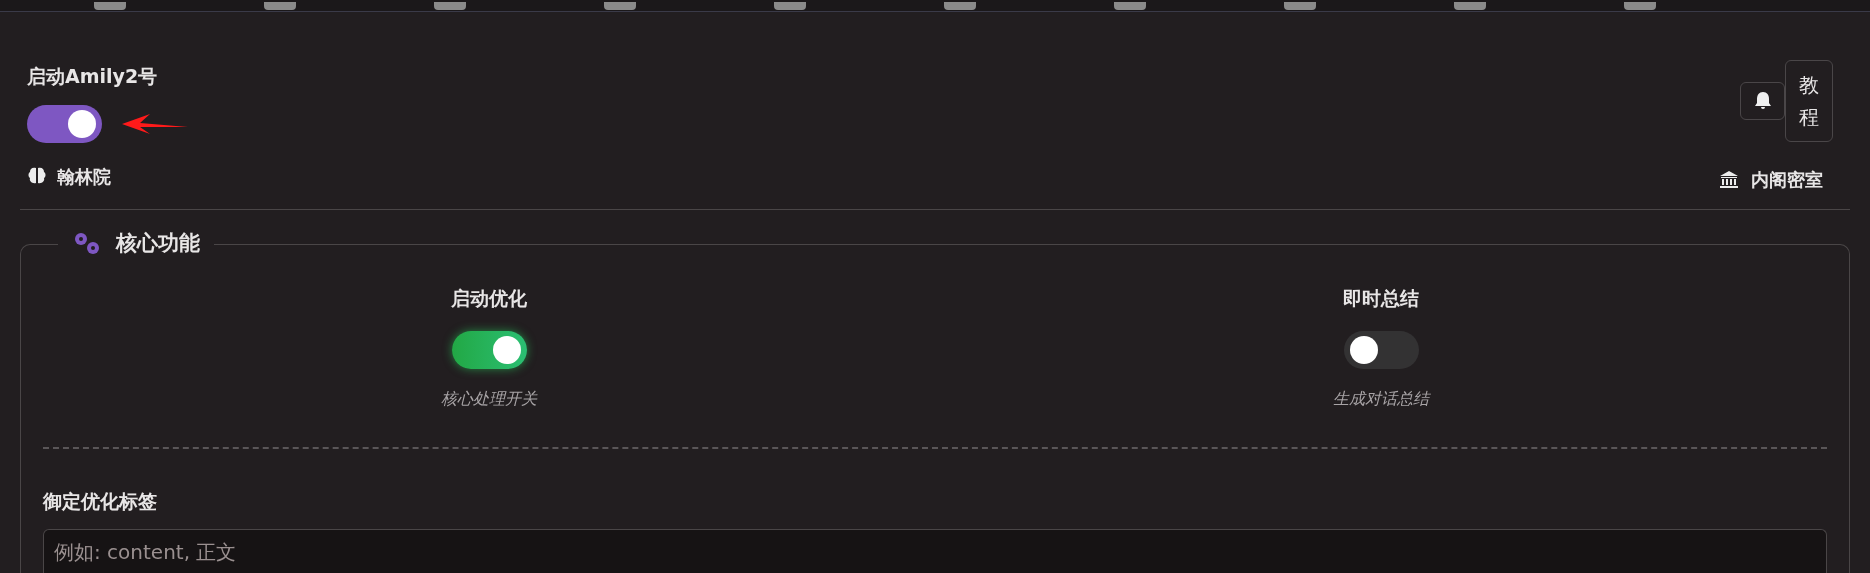 The width and height of the screenshot is (1870, 573). Describe the element at coordinates (93, 76) in the screenshot. I see `switch-label: 启动Amily2号` at that location.